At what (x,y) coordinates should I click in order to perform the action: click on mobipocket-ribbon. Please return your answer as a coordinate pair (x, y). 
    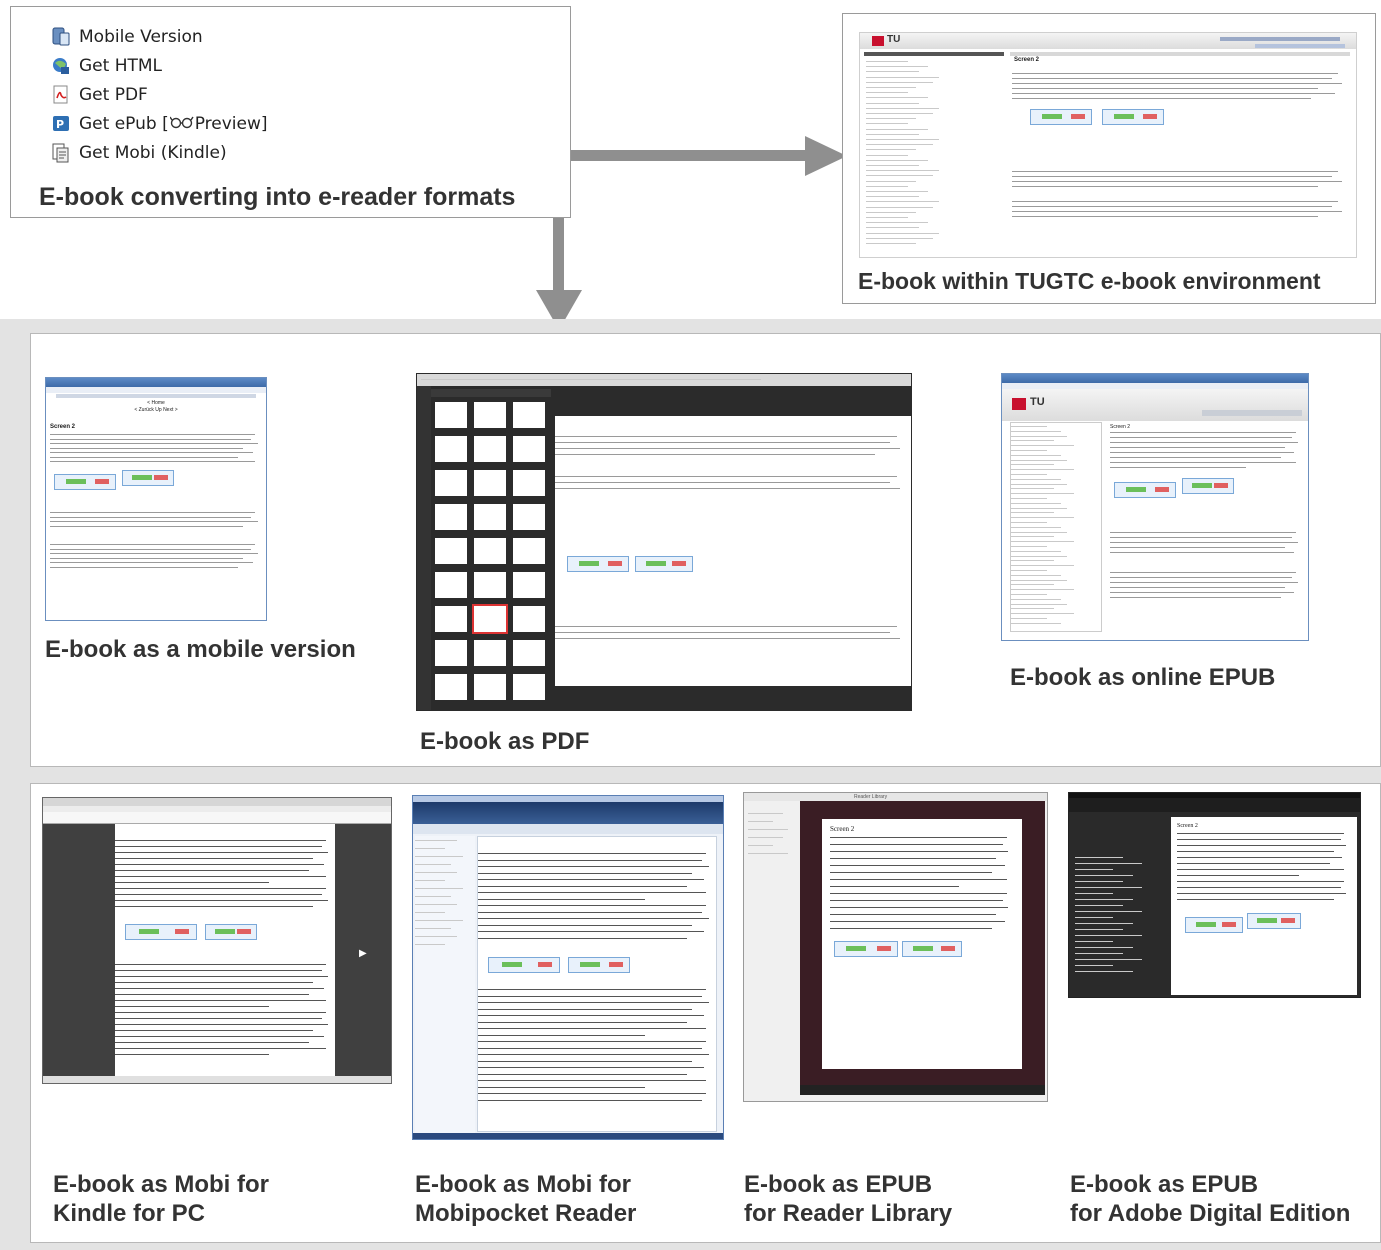
    Looking at the image, I should click on (568, 813).